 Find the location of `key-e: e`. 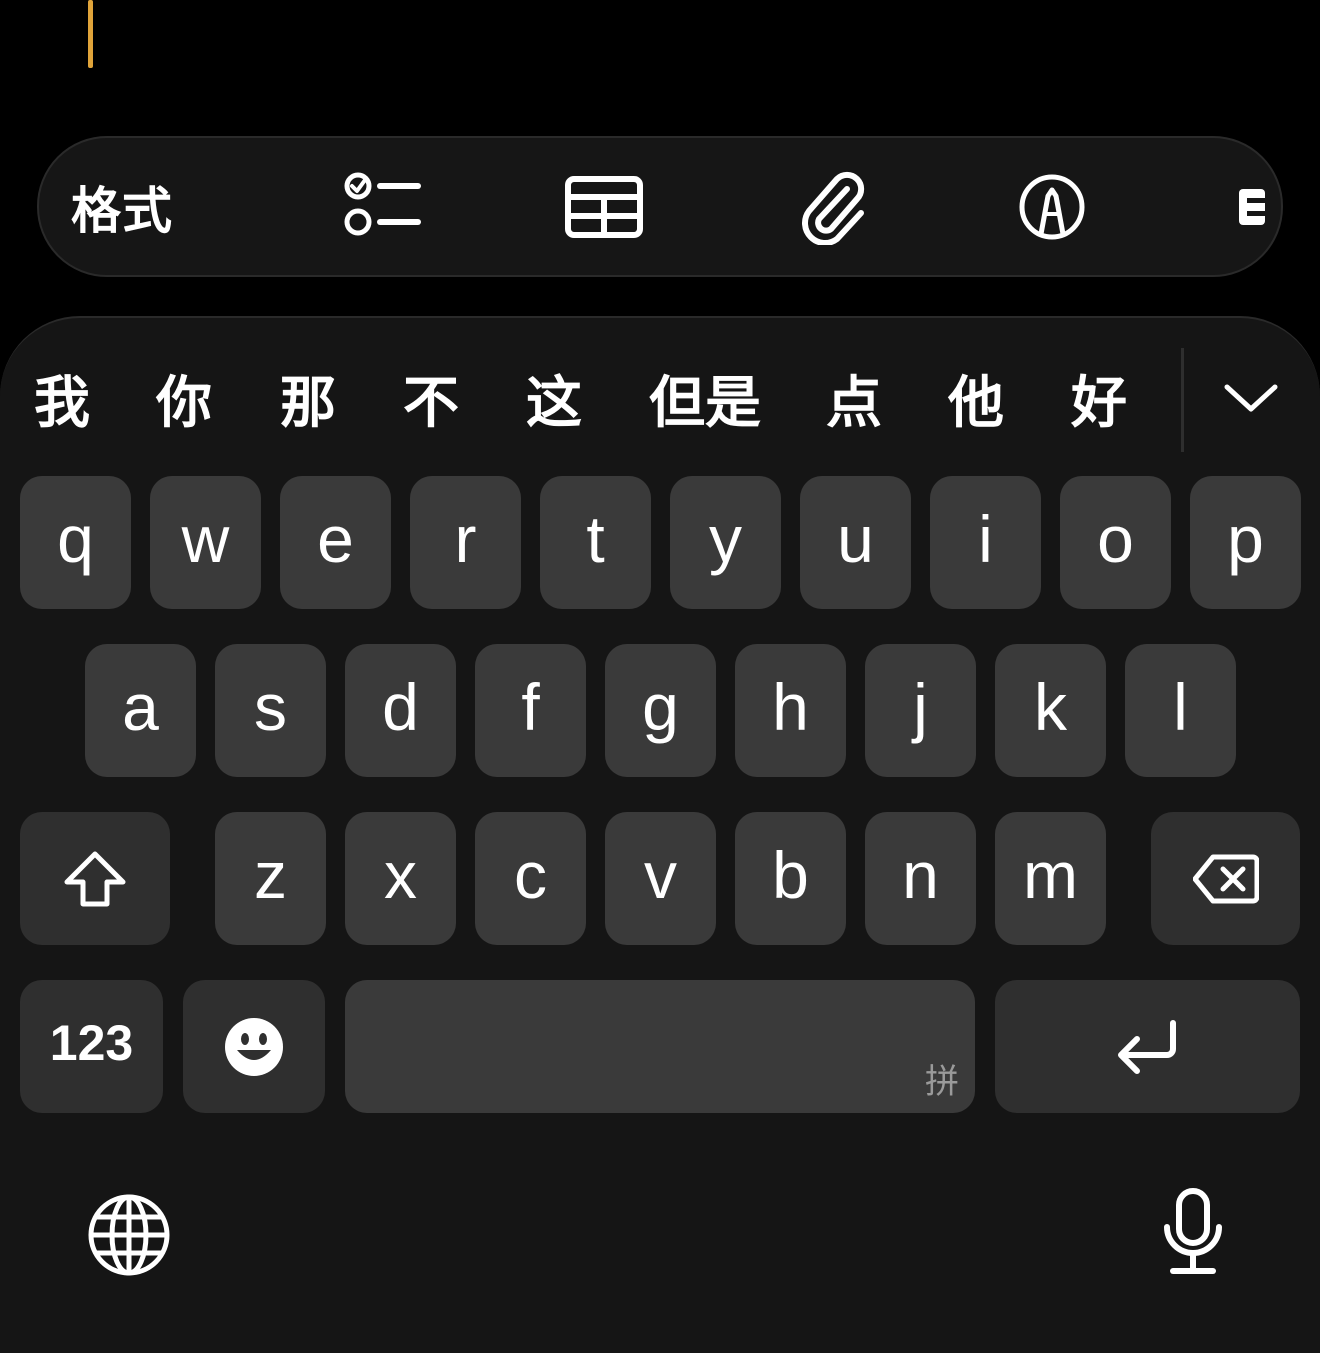

key-e: e is located at coordinates (335, 542).